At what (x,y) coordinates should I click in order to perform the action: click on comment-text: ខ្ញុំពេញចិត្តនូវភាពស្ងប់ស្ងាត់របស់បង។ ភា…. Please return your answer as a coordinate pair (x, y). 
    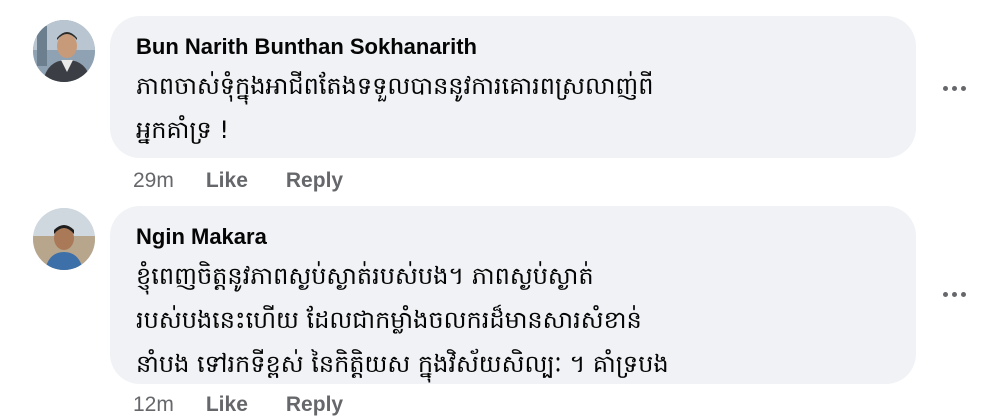
    Looking at the image, I should click on (402, 320).